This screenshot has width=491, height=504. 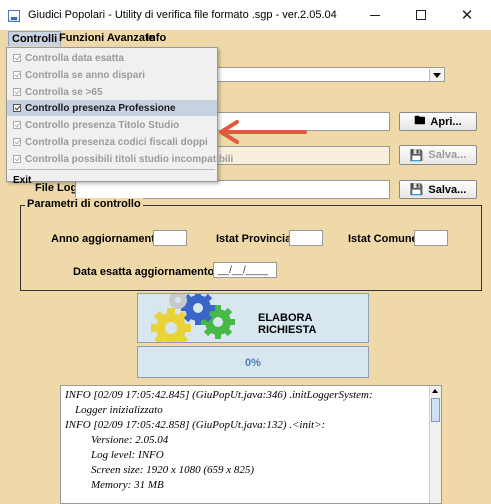 I want to click on data-label: Data esatta aggiornamento:, so click(x=145, y=272).